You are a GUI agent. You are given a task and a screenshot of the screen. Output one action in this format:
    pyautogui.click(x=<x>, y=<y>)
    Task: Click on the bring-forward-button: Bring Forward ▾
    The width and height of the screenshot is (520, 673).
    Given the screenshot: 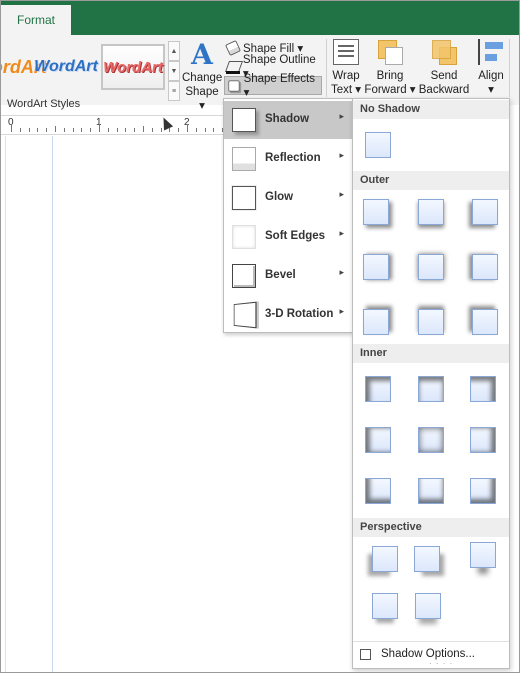 What is the action you would take?
    pyautogui.click(x=390, y=70)
    